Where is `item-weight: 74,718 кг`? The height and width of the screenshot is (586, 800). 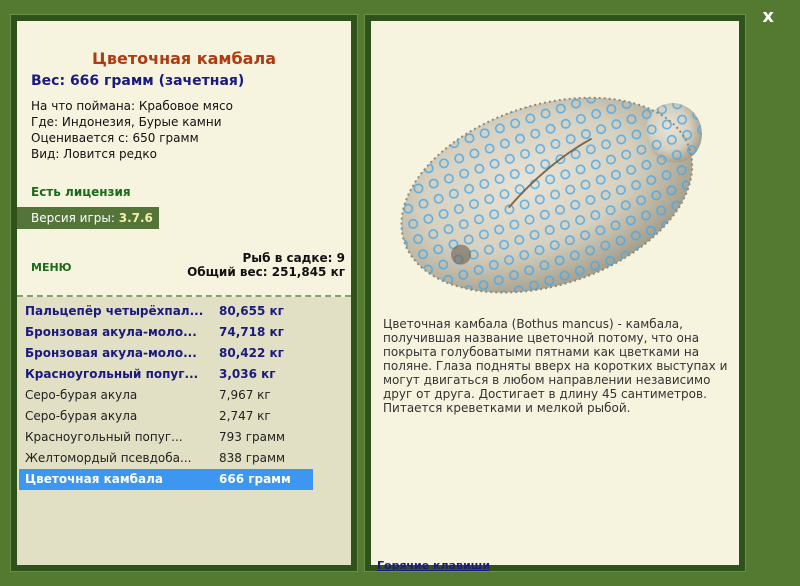 item-weight: 74,718 кг is located at coordinates (251, 332).